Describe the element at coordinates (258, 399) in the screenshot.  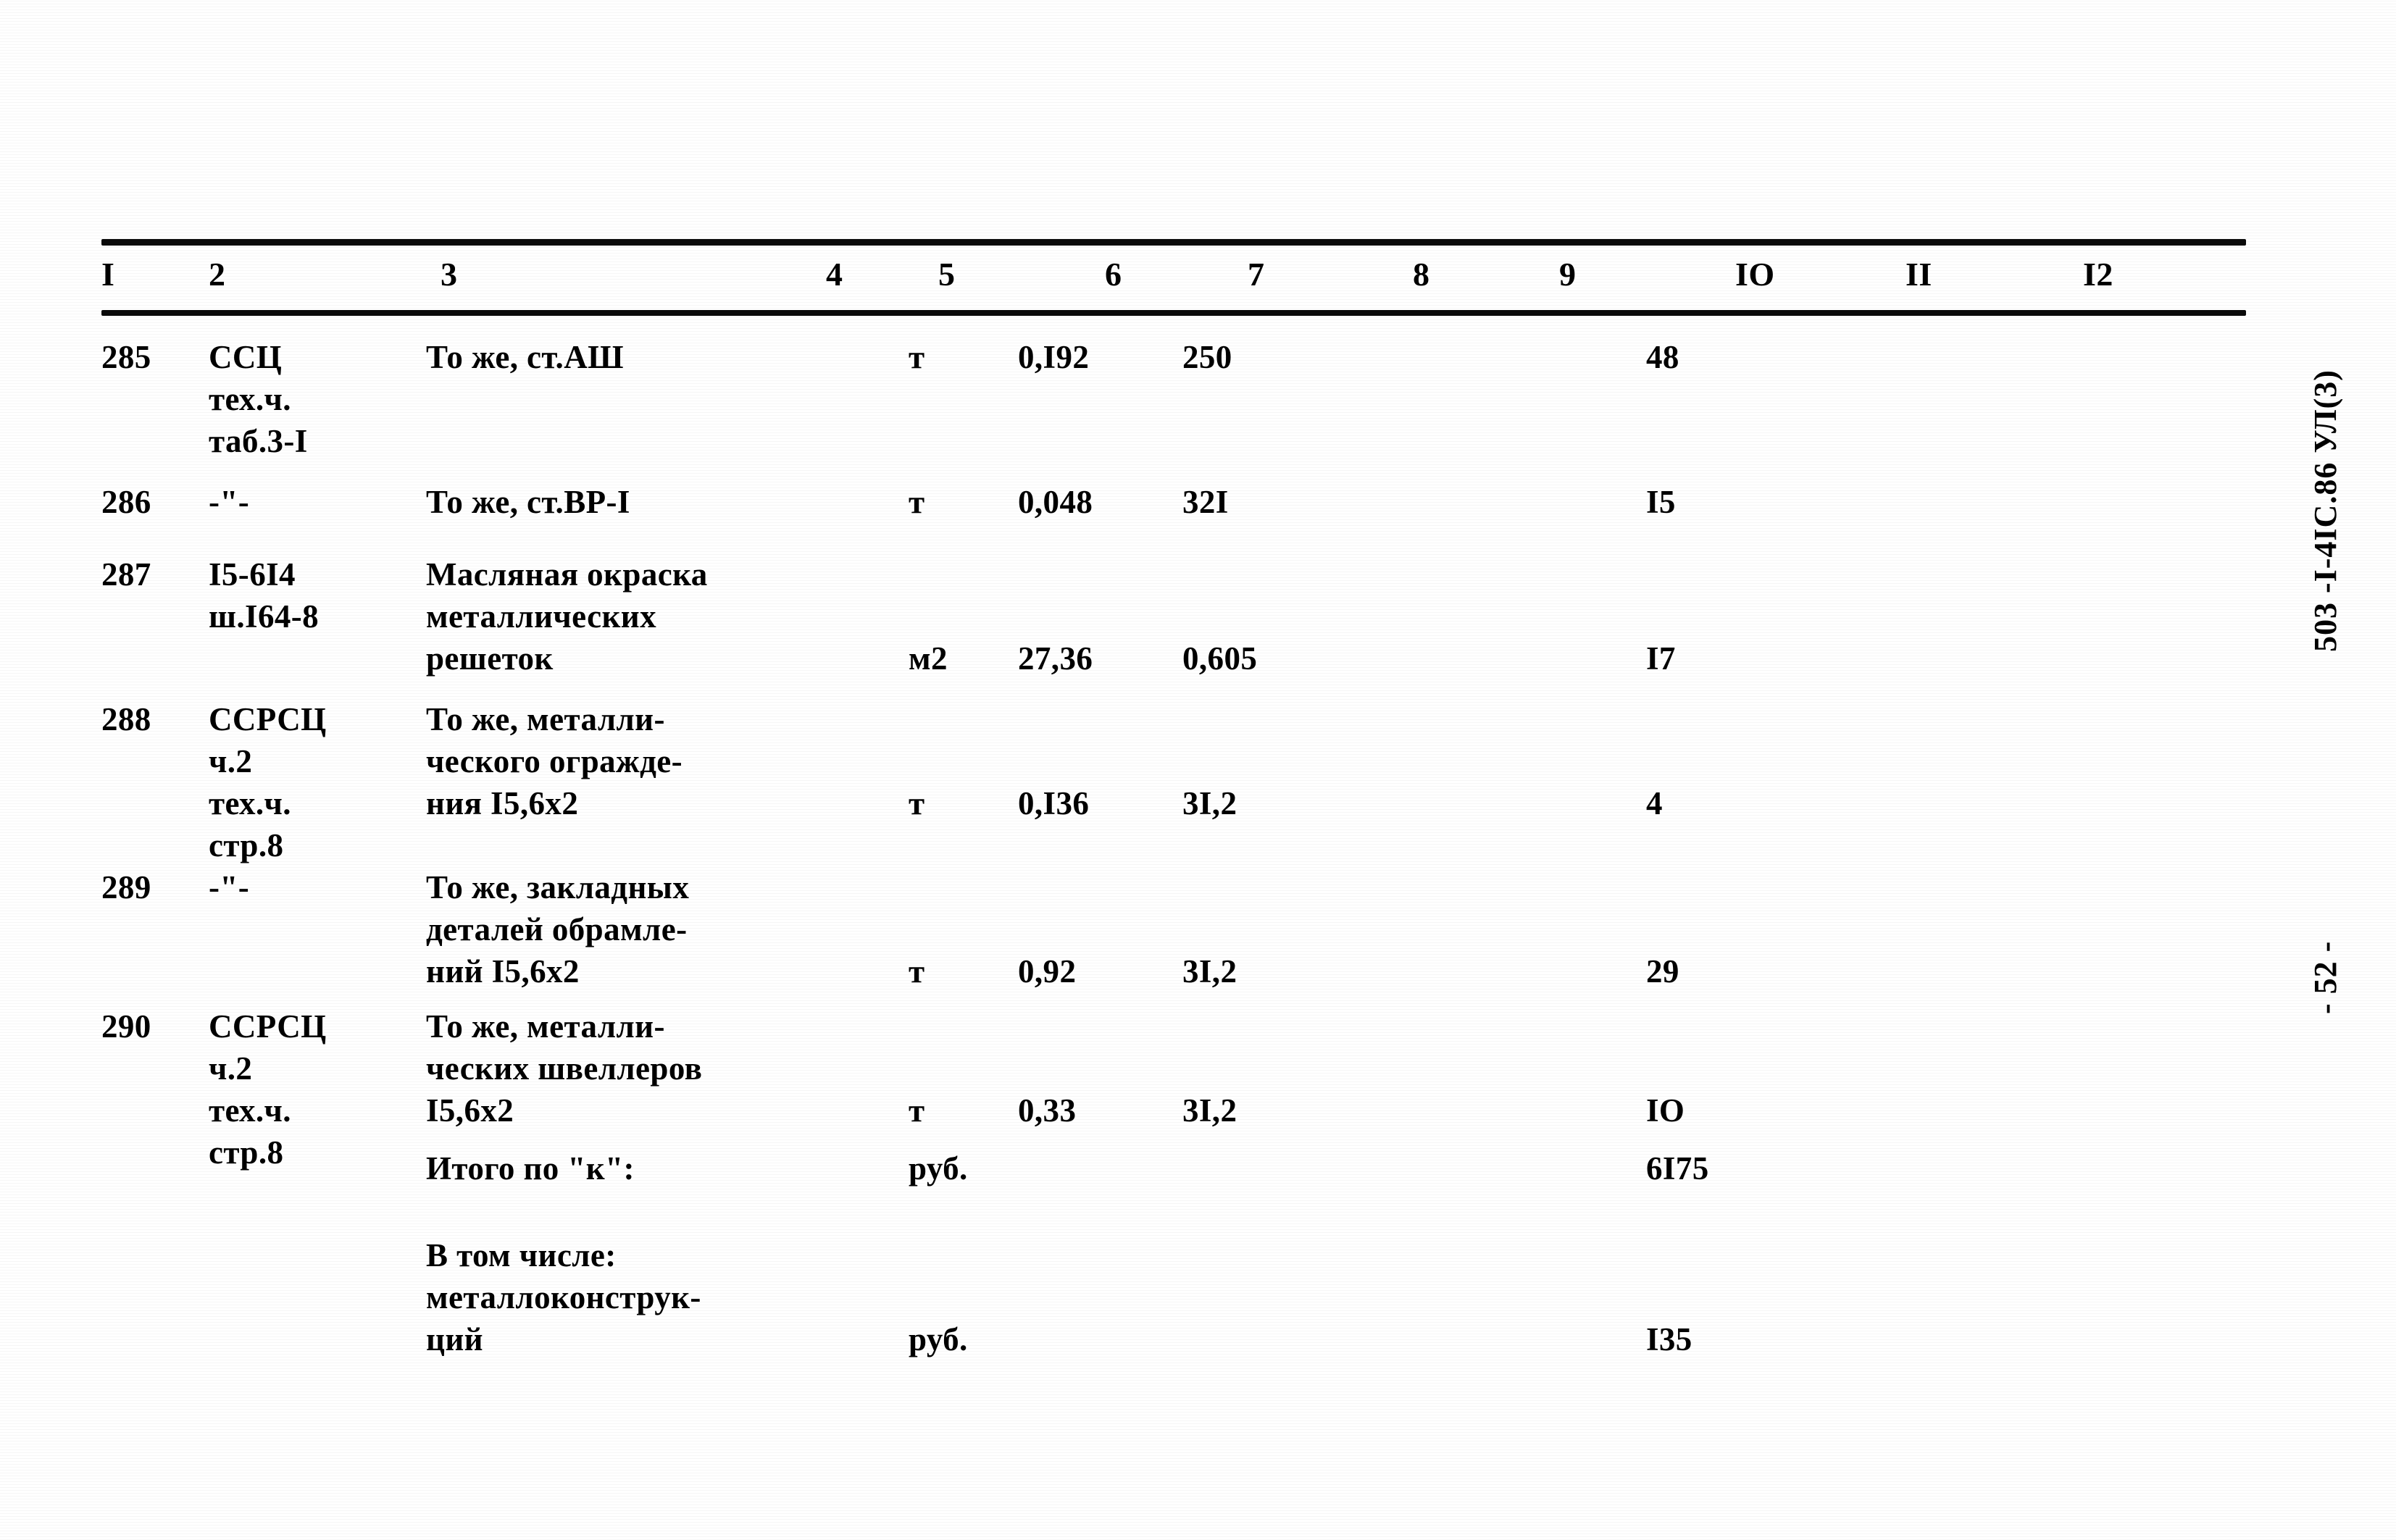
I see `row-cell-justification: ССЦ тех.ч. таб.3-I` at that location.